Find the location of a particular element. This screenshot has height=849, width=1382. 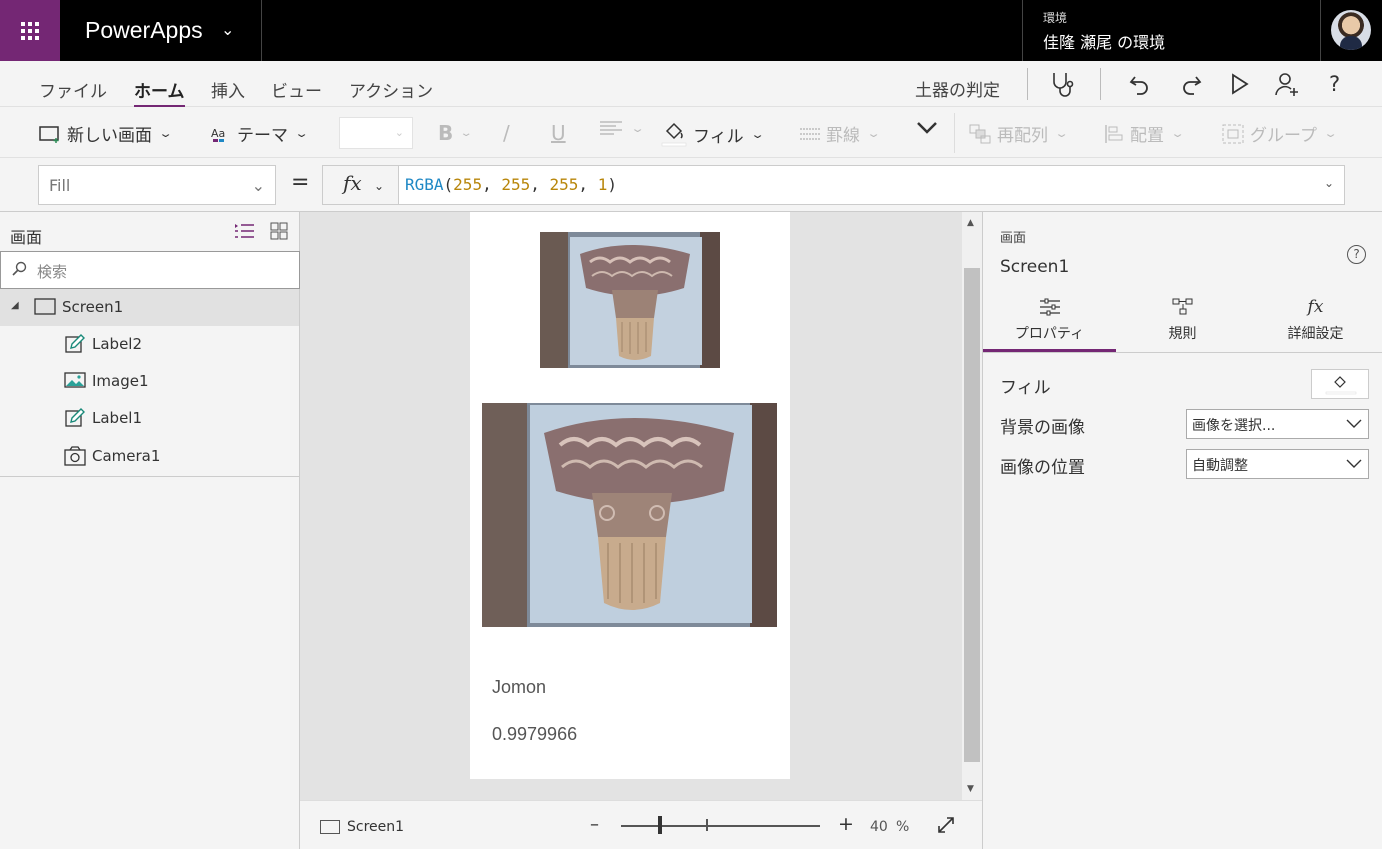

align-button: 配置 ⌄ is located at coordinates (1144, 133).